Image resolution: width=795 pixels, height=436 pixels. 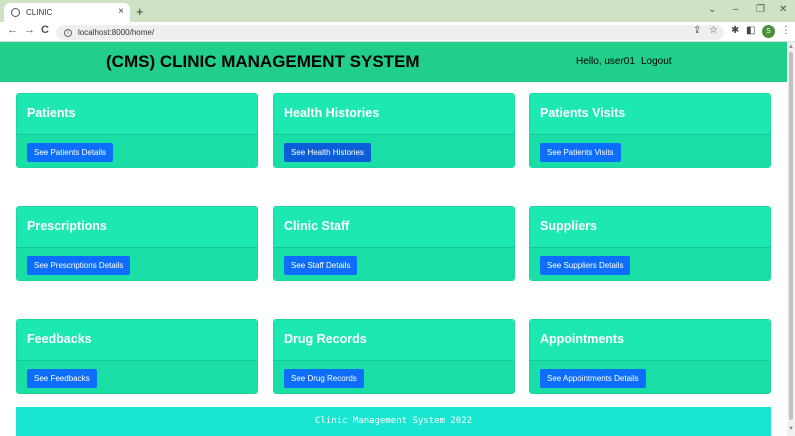 What do you see at coordinates (397, 11) in the screenshot?
I see `browser-tab-strip: CLINIC × + ⌄ – ❐ ✕` at bounding box center [397, 11].